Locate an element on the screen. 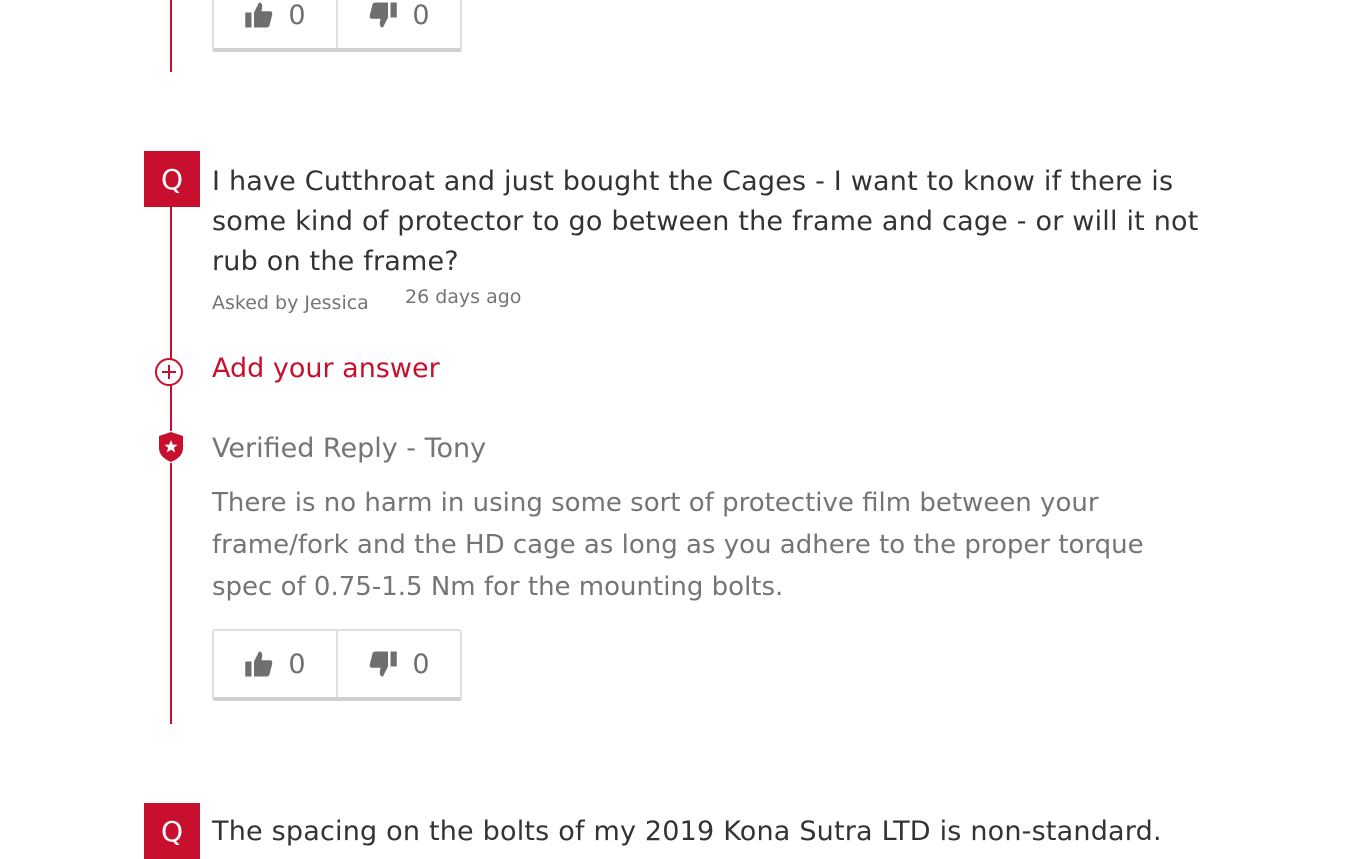 The height and width of the screenshot is (859, 1372). verified-reply-title: Verified Reply - Tony is located at coordinates (349, 448).